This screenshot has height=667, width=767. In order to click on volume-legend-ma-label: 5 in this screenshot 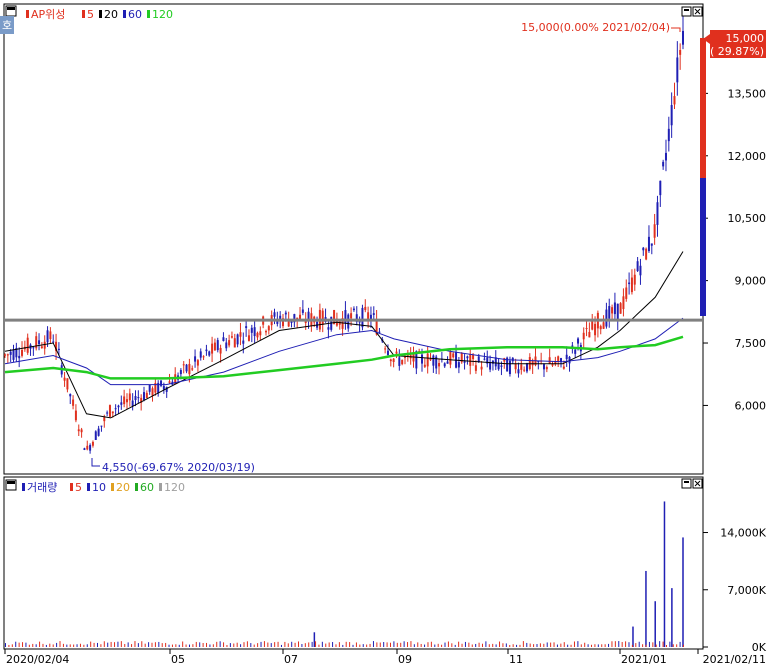, I will do `click(78, 487)`.